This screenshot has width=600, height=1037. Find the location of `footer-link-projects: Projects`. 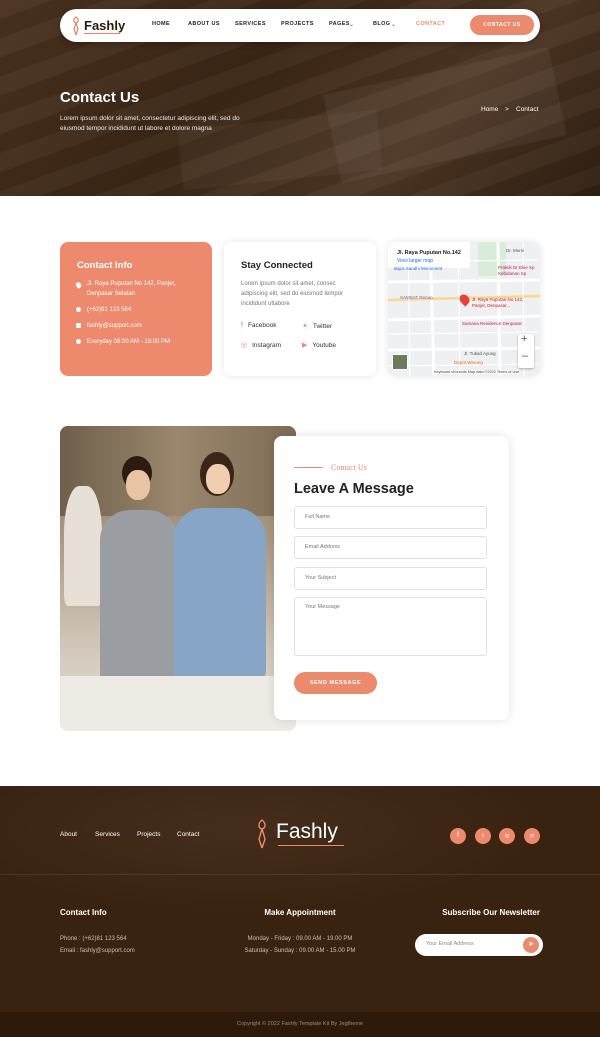

footer-link-projects: Projects is located at coordinates (148, 834).